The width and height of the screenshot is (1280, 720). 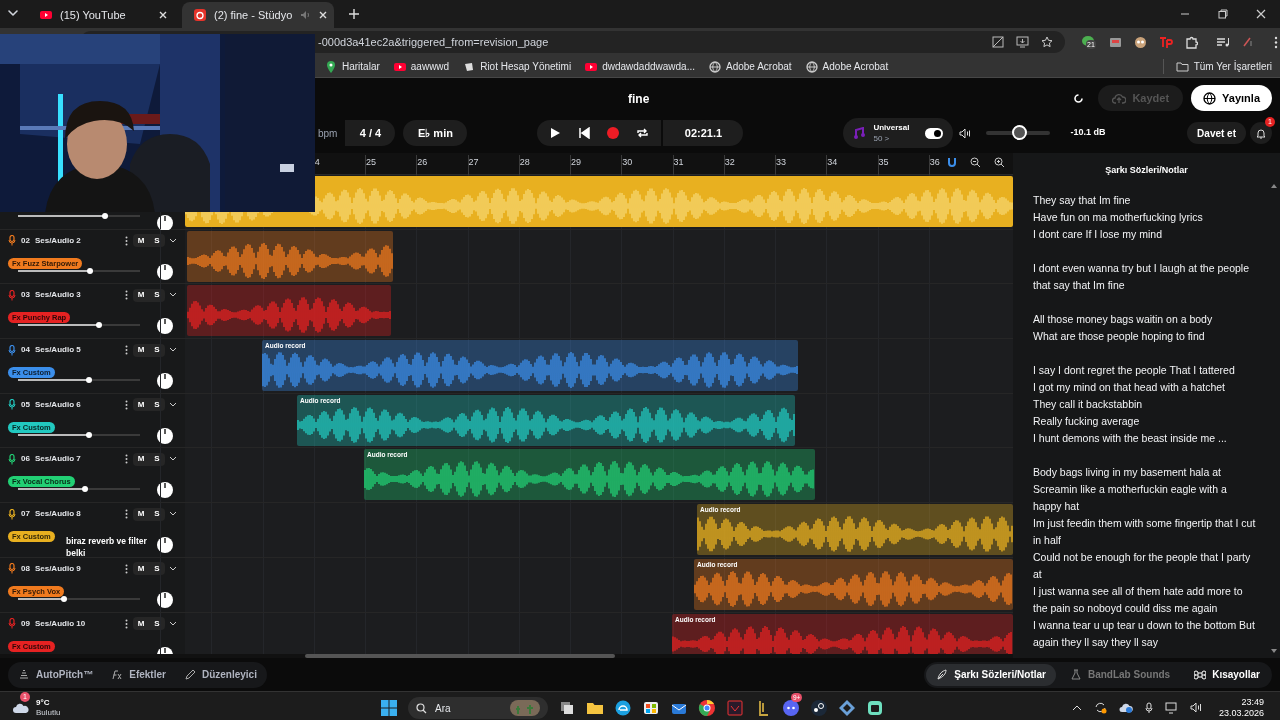 I want to click on lyrics-line: I just wanna see all of them hate add more to the pain so noboyd could diss me again, so click(x=1138, y=599).